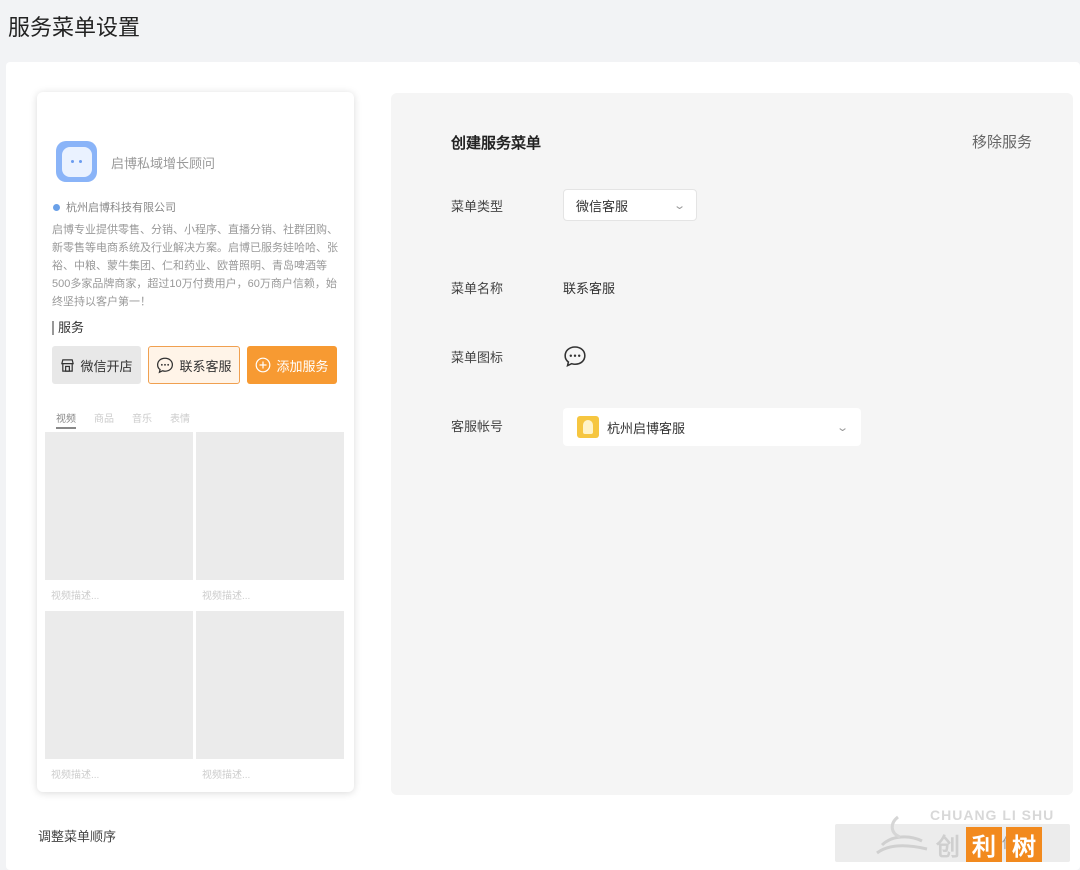  Describe the element at coordinates (496, 143) in the screenshot. I see `form-title: 创建服务菜单` at that location.